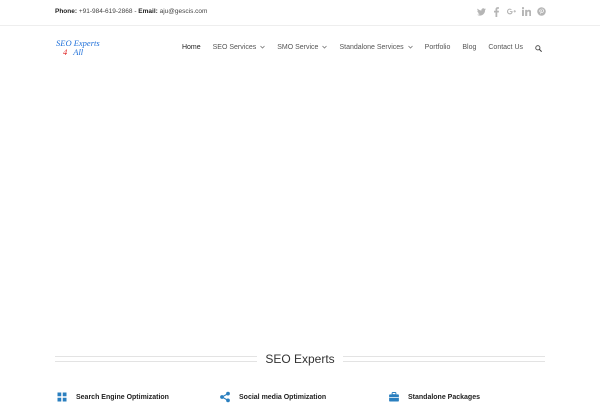 Image resolution: width=600 pixels, height=403 pixels. I want to click on nav-label: Contact Us, so click(505, 47).